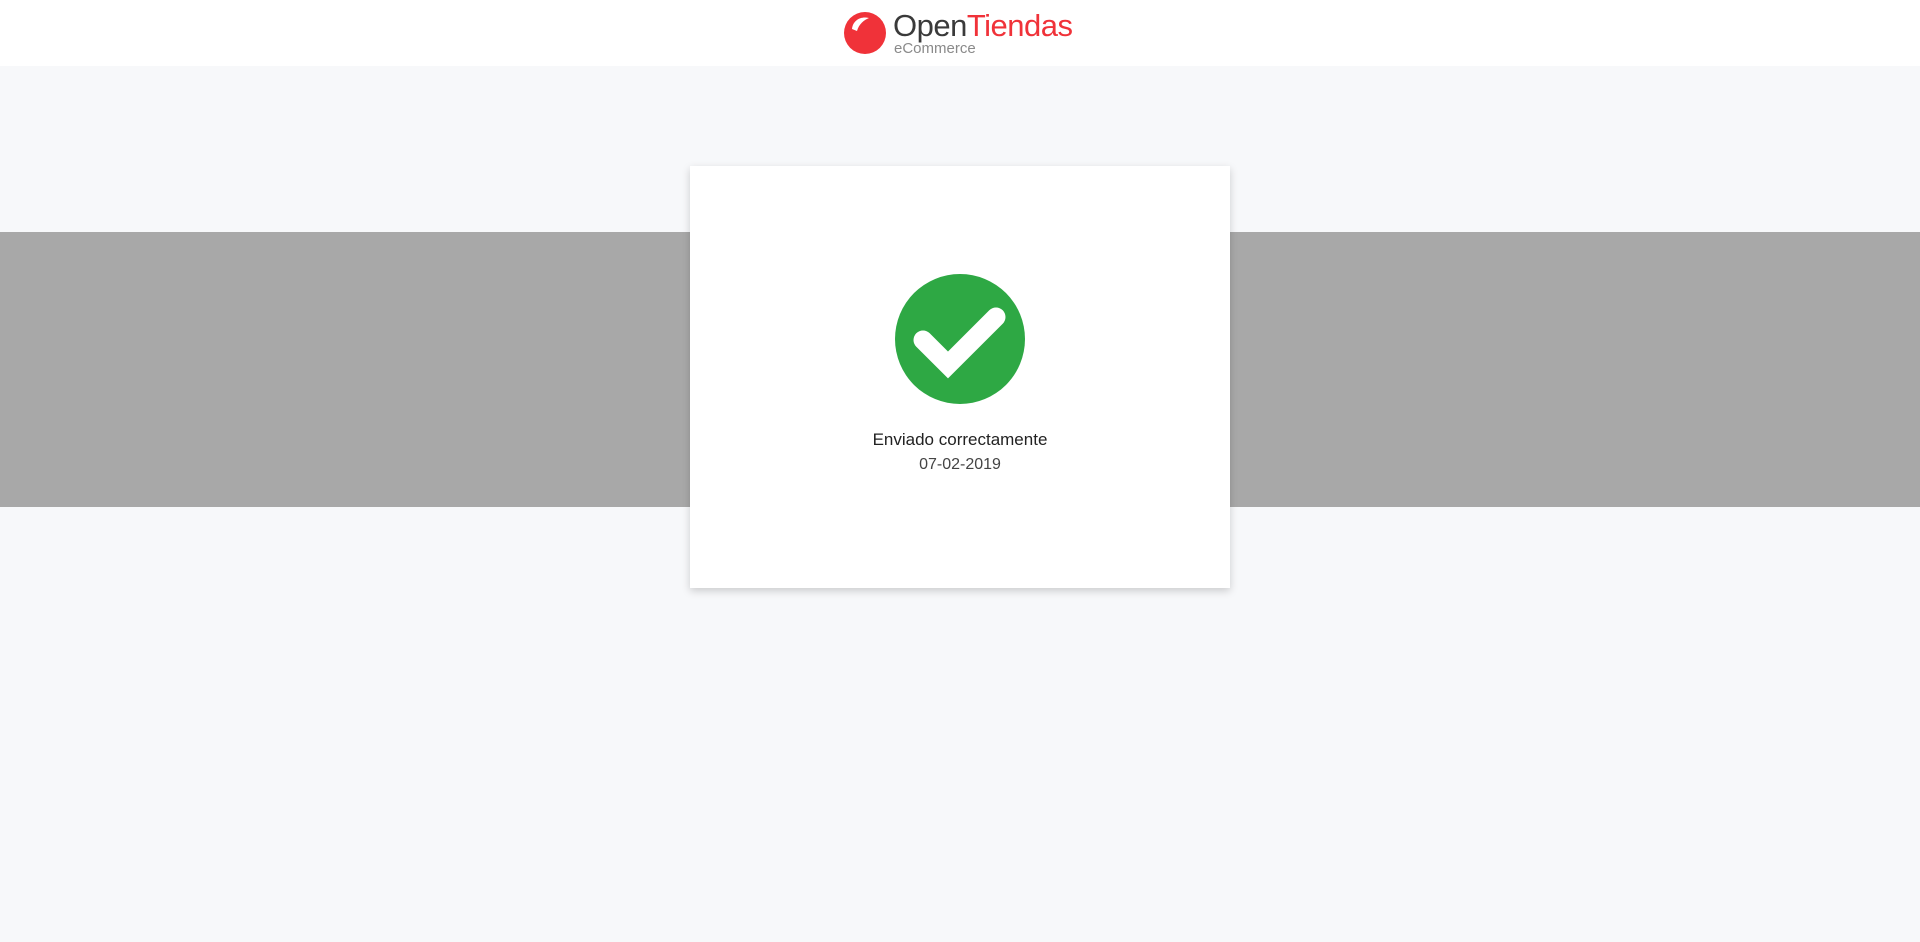 The height and width of the screenshot is (942, 1920). I want to click on logo-wordmark: OpenTiendas, so click(983, 26).